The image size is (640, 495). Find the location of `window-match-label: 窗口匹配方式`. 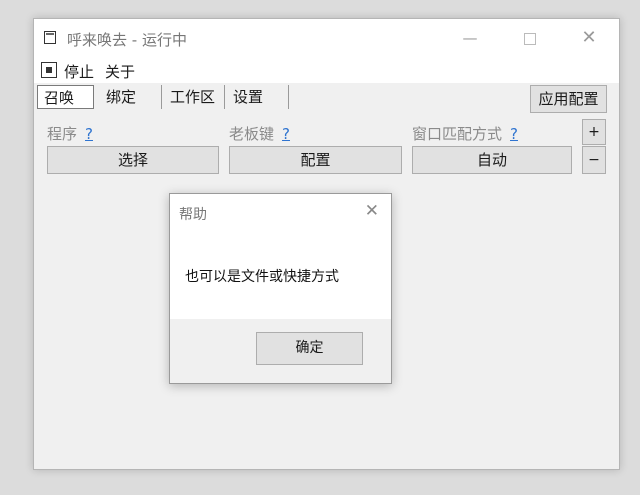

window-match-label: 窗口匹配方式 is located at coordinates (457, 134).